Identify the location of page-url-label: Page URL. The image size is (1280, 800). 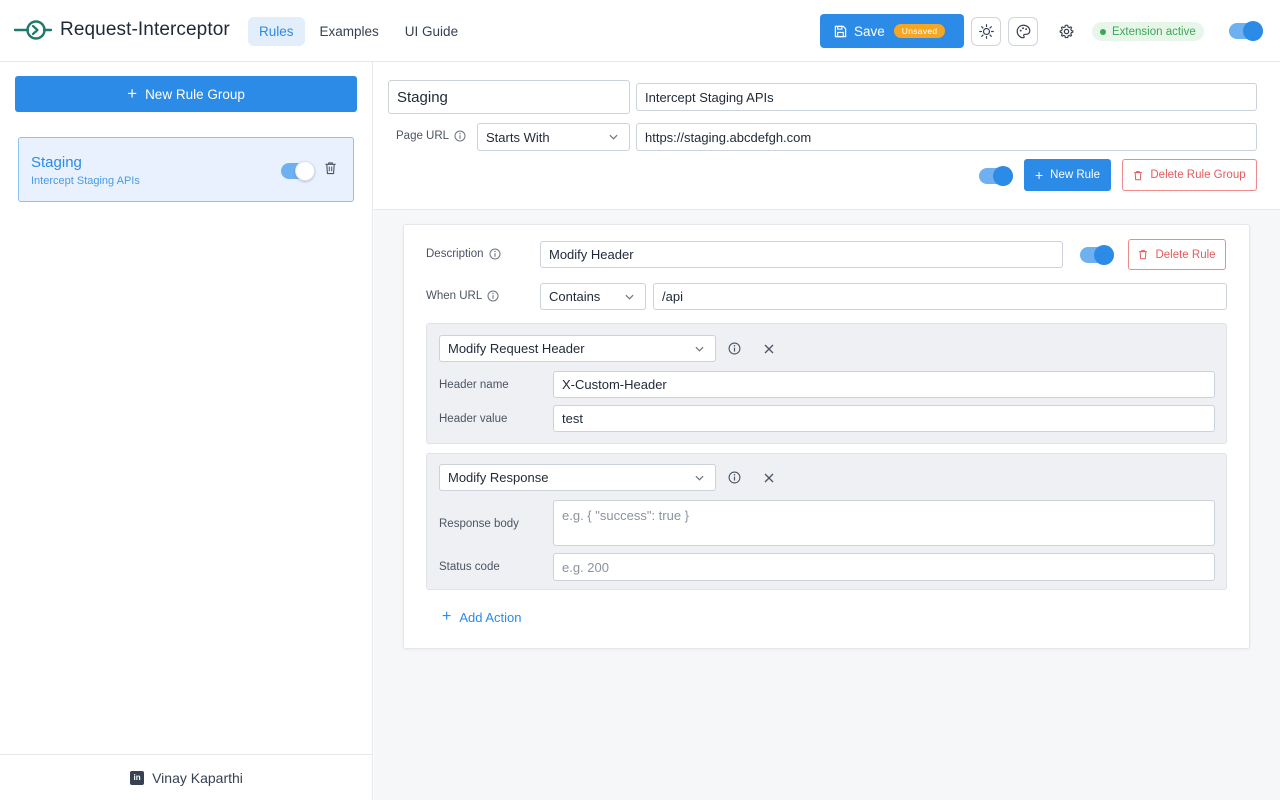
(431, 136).